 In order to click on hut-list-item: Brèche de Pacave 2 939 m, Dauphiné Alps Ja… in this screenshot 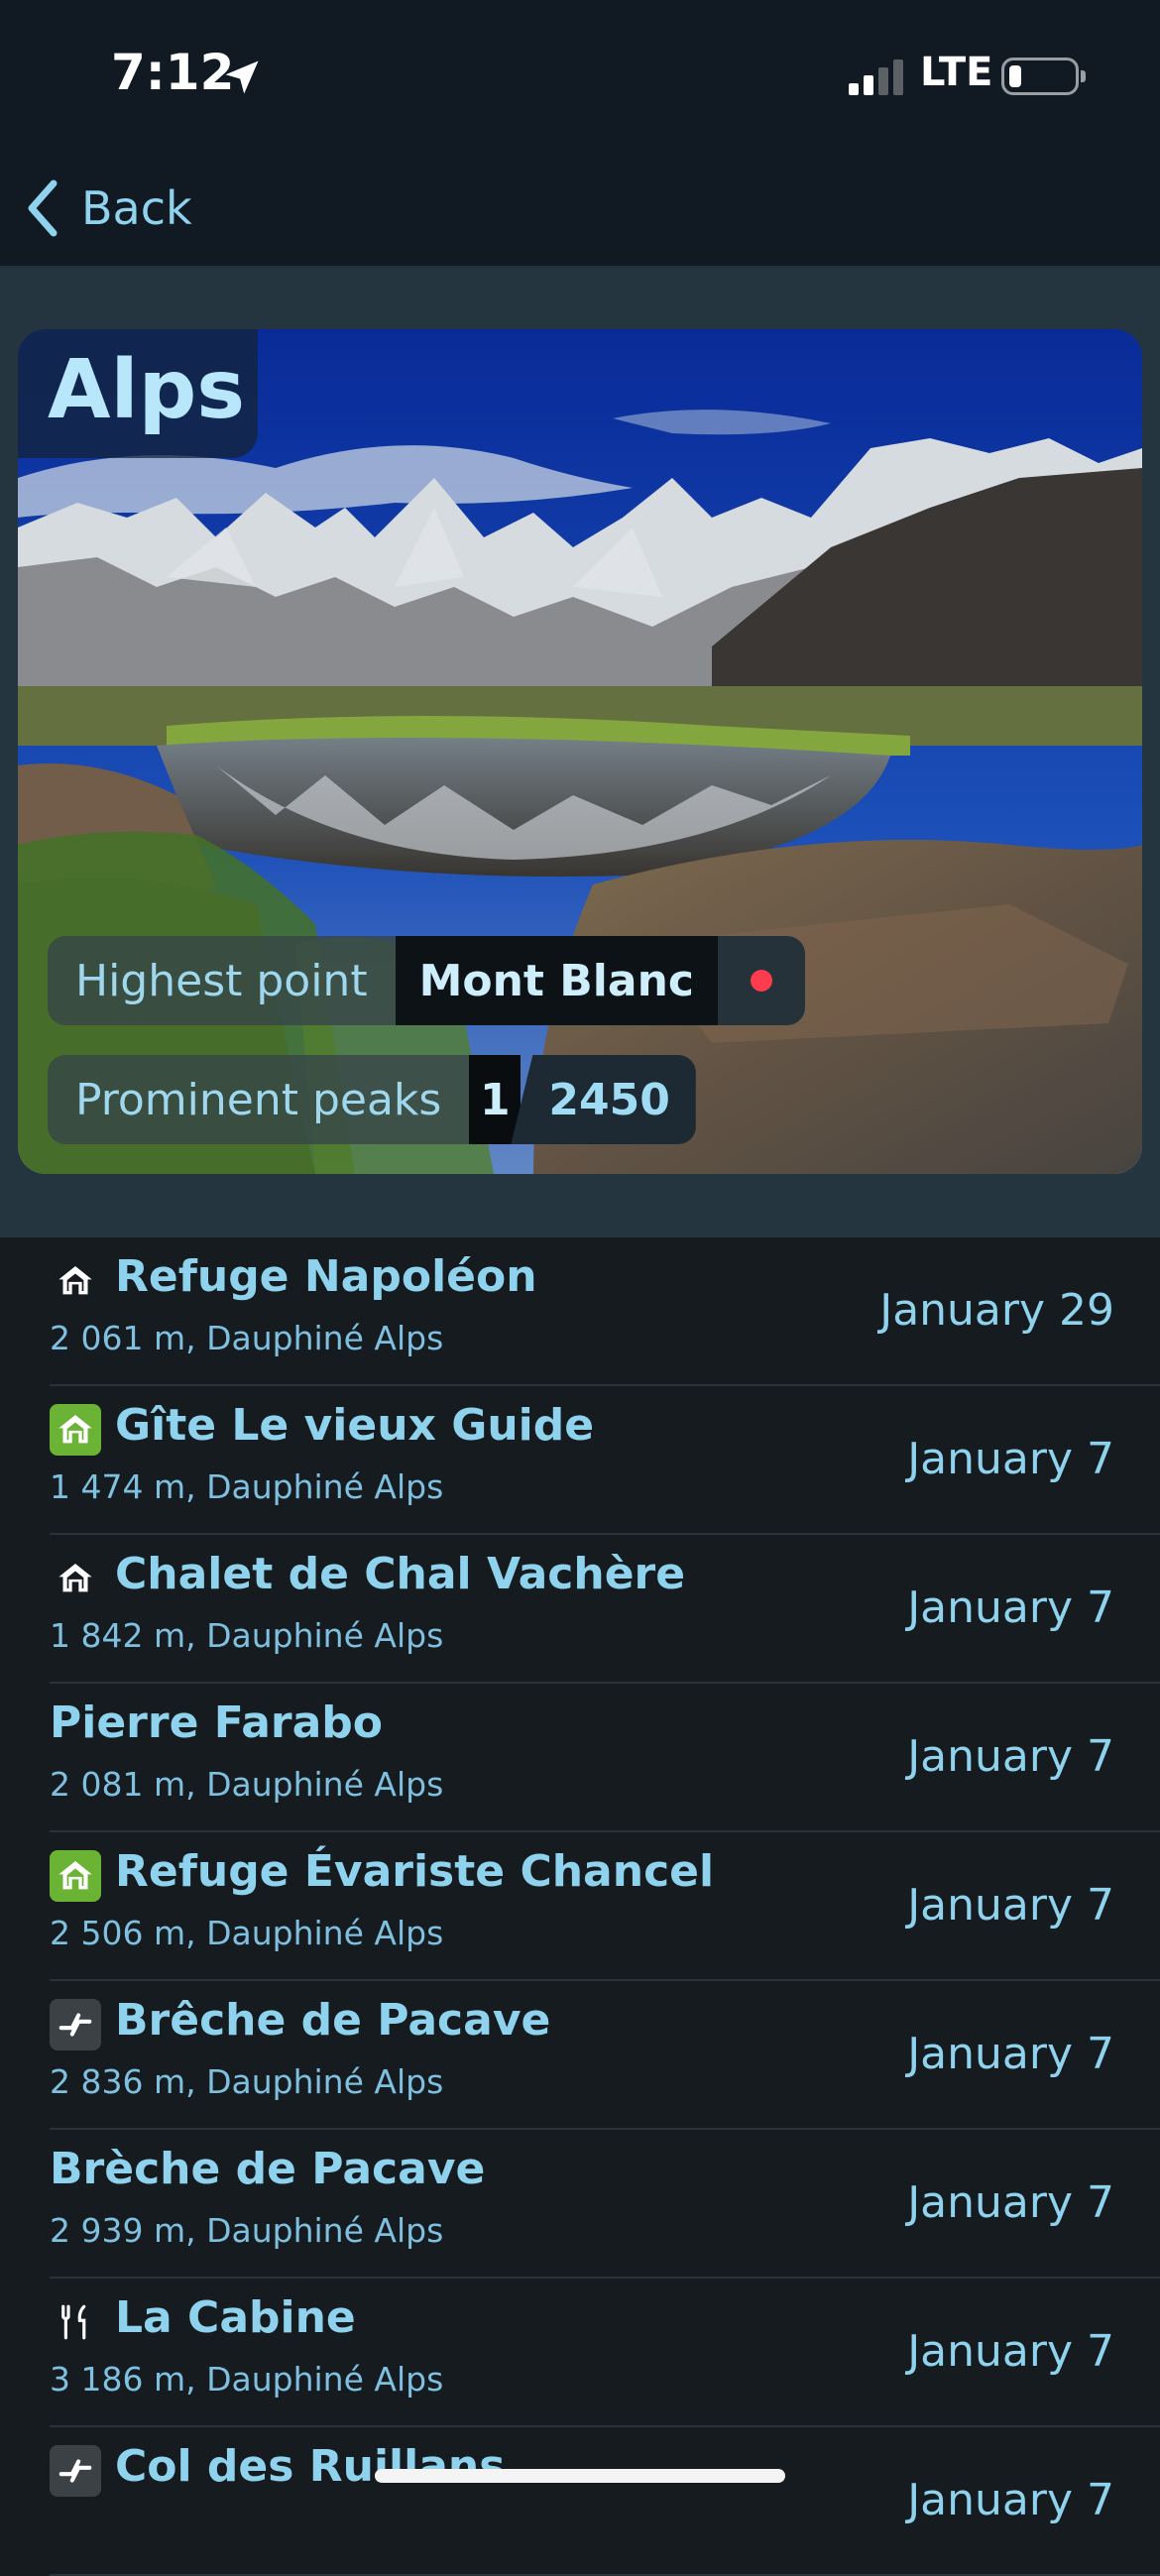, I will do `click(605, 2204)`.